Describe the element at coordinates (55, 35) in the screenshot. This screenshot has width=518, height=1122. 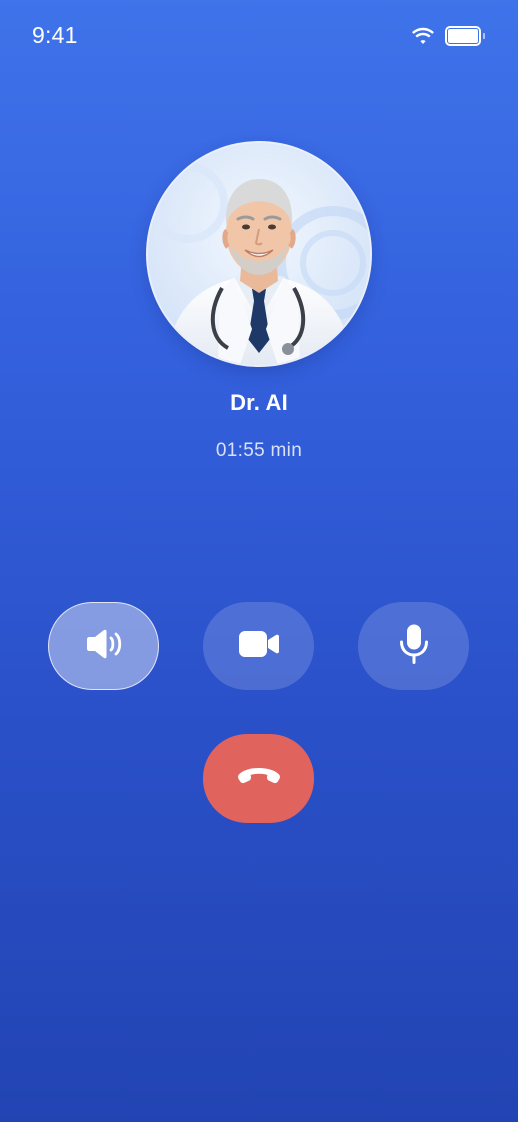
I see `status-time: 9:41` at that location.